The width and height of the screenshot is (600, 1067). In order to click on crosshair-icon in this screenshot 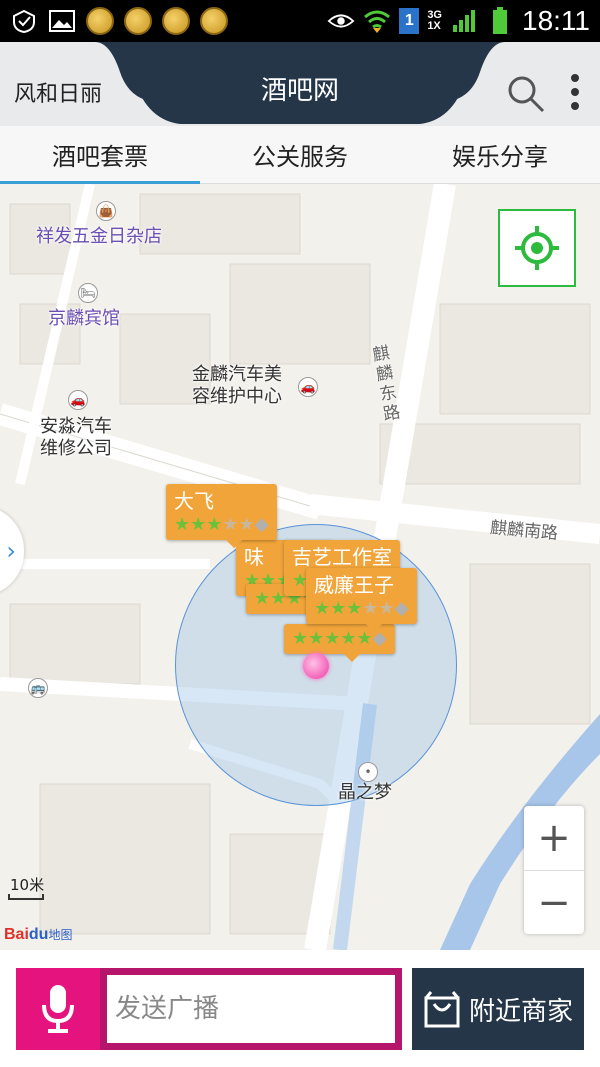, I will do `click(537, 248)`.